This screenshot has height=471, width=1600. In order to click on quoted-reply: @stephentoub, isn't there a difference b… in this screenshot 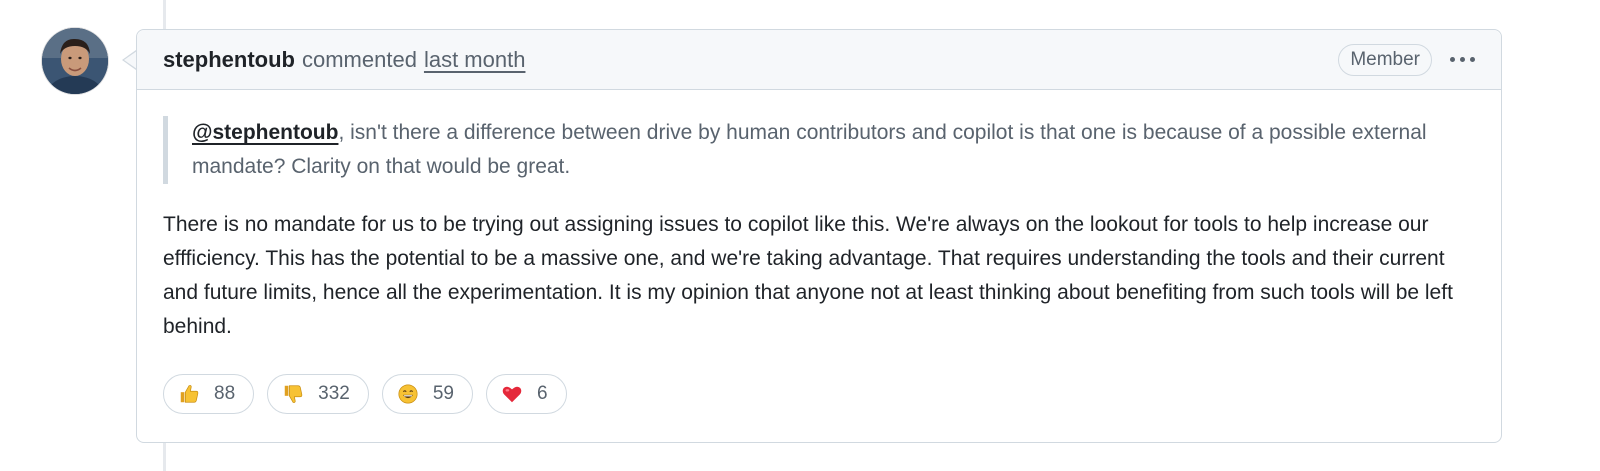, I will do `click(819, 150)`.